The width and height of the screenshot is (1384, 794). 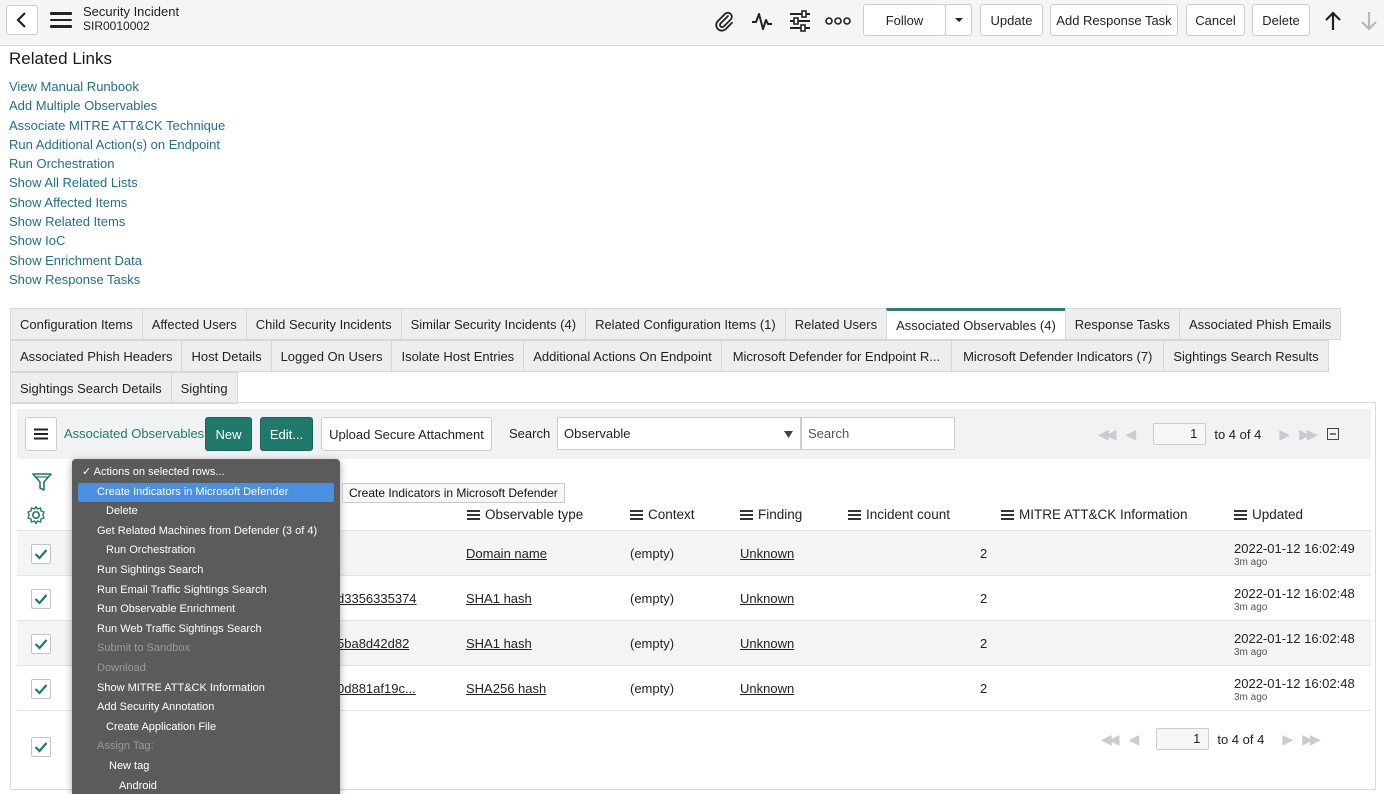 I want to click on back-button, so click(x=22, y=20).